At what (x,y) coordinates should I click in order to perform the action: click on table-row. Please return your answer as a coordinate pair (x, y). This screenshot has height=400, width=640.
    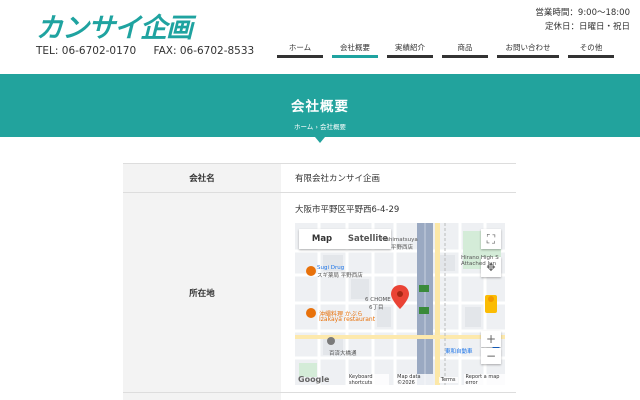
    Looking at the image, I should click on (319, 396).